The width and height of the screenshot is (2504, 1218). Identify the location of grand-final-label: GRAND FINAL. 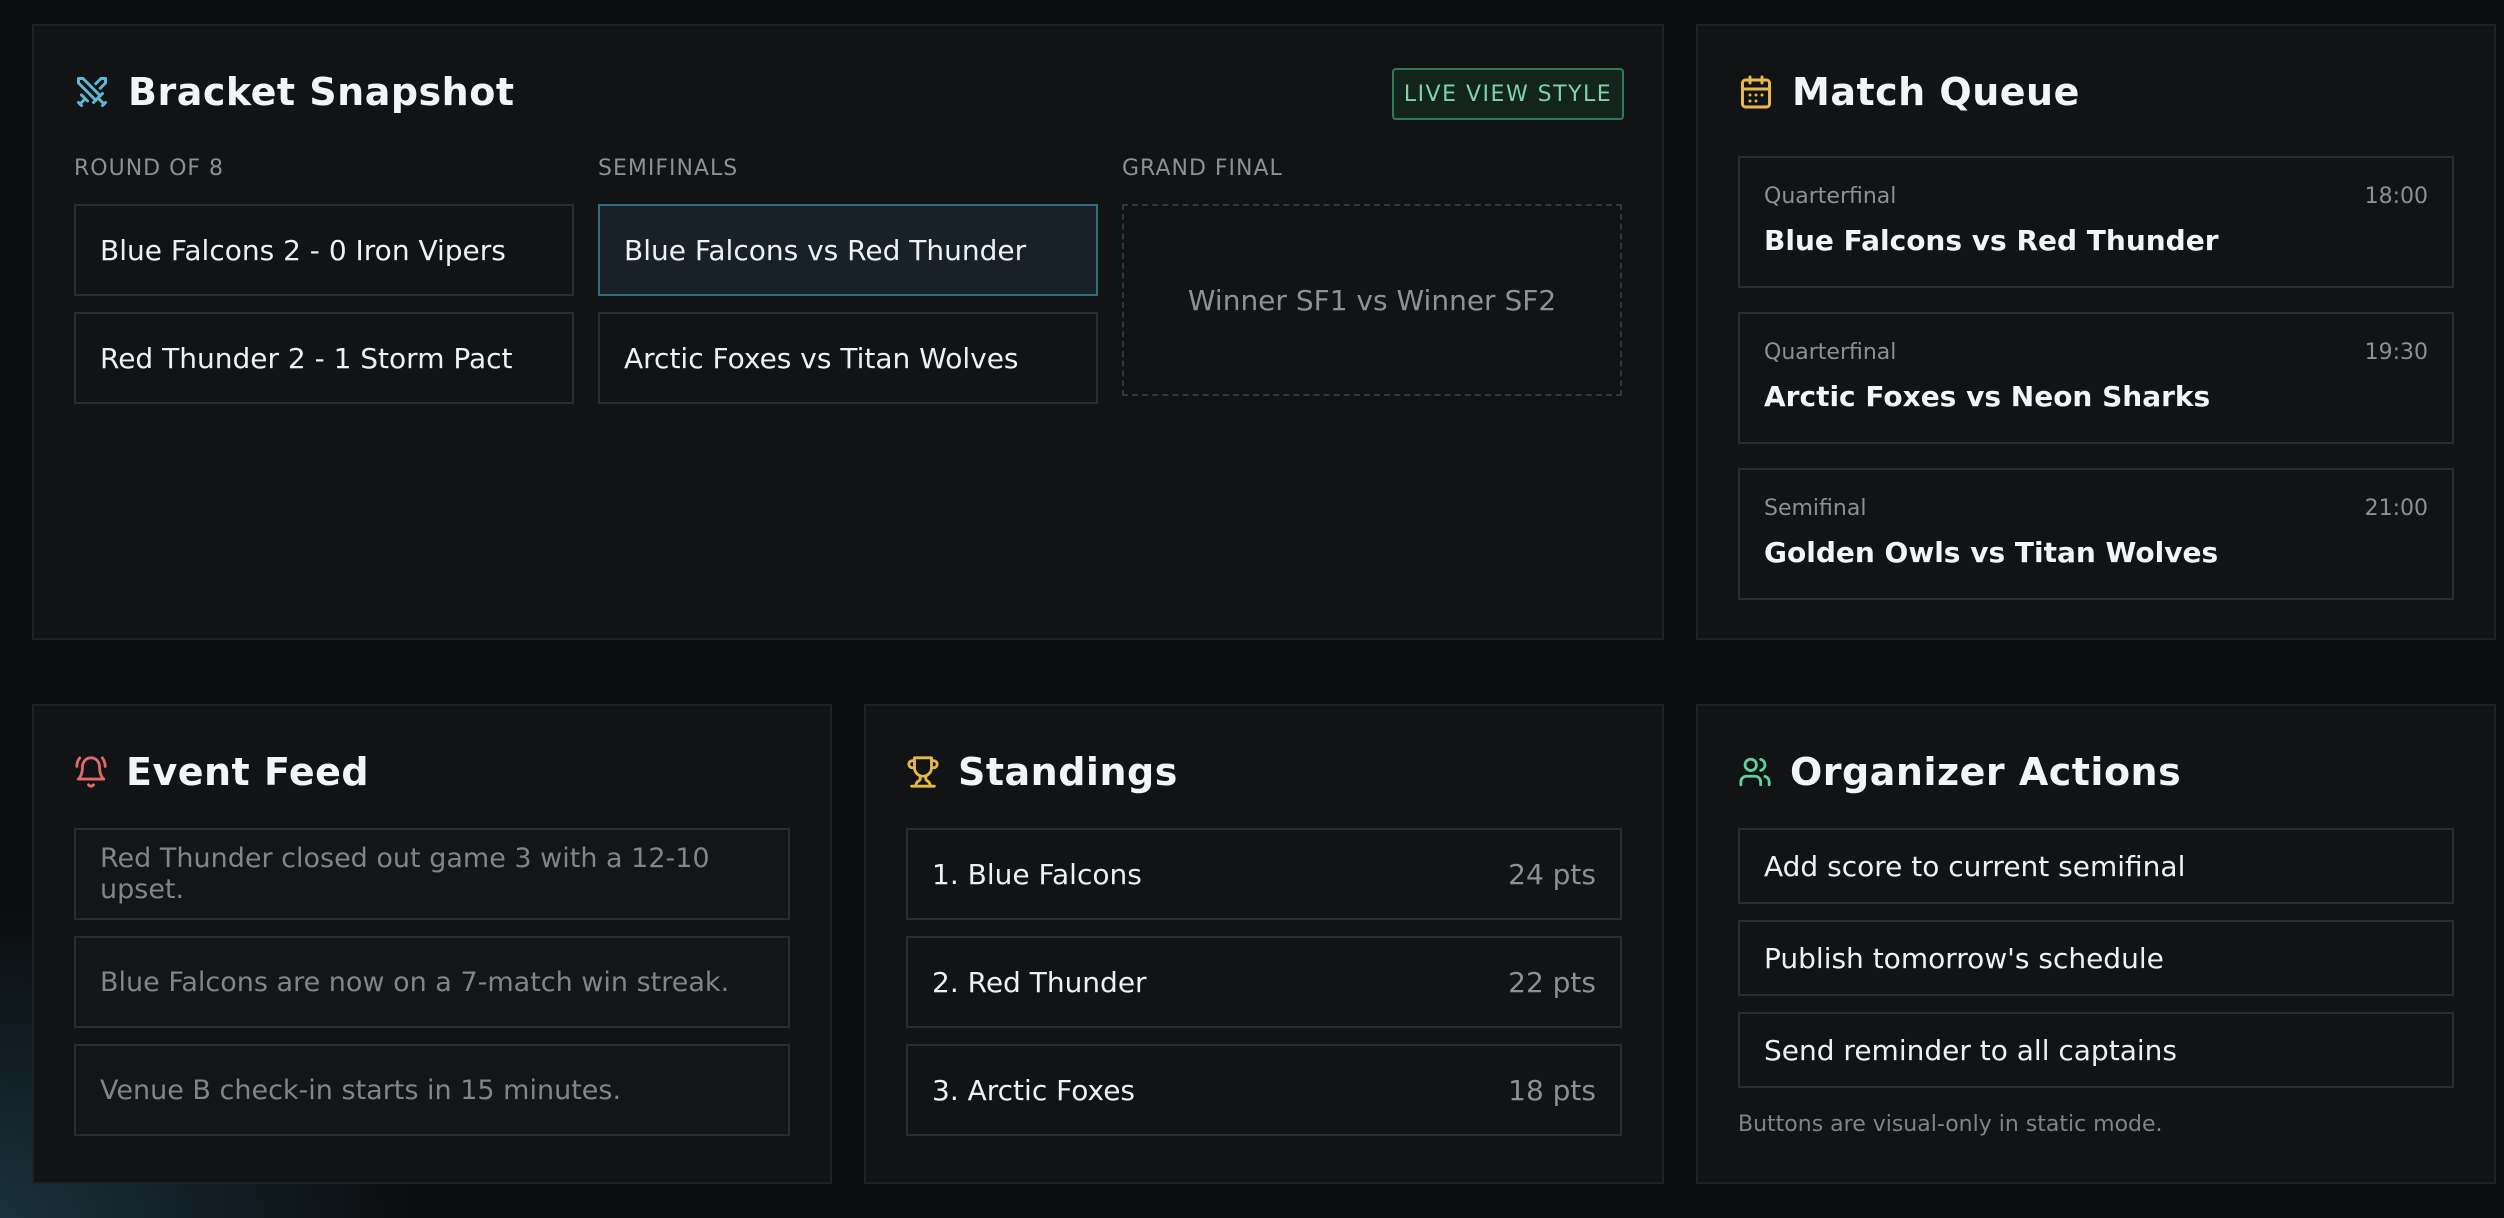
(1202, 168).